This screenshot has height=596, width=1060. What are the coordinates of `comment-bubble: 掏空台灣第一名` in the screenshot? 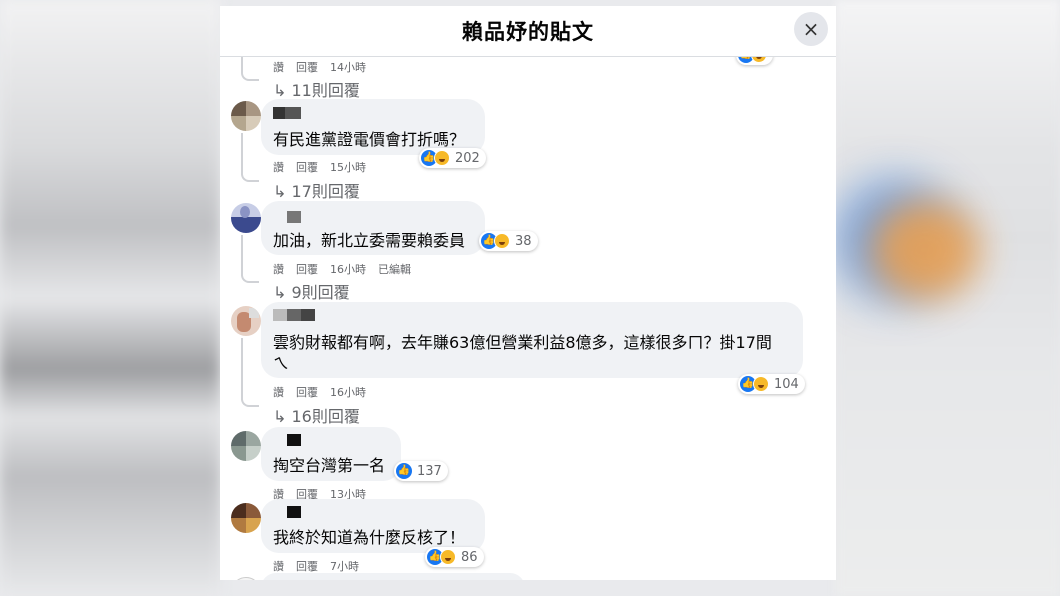 It's located at (331, 454).